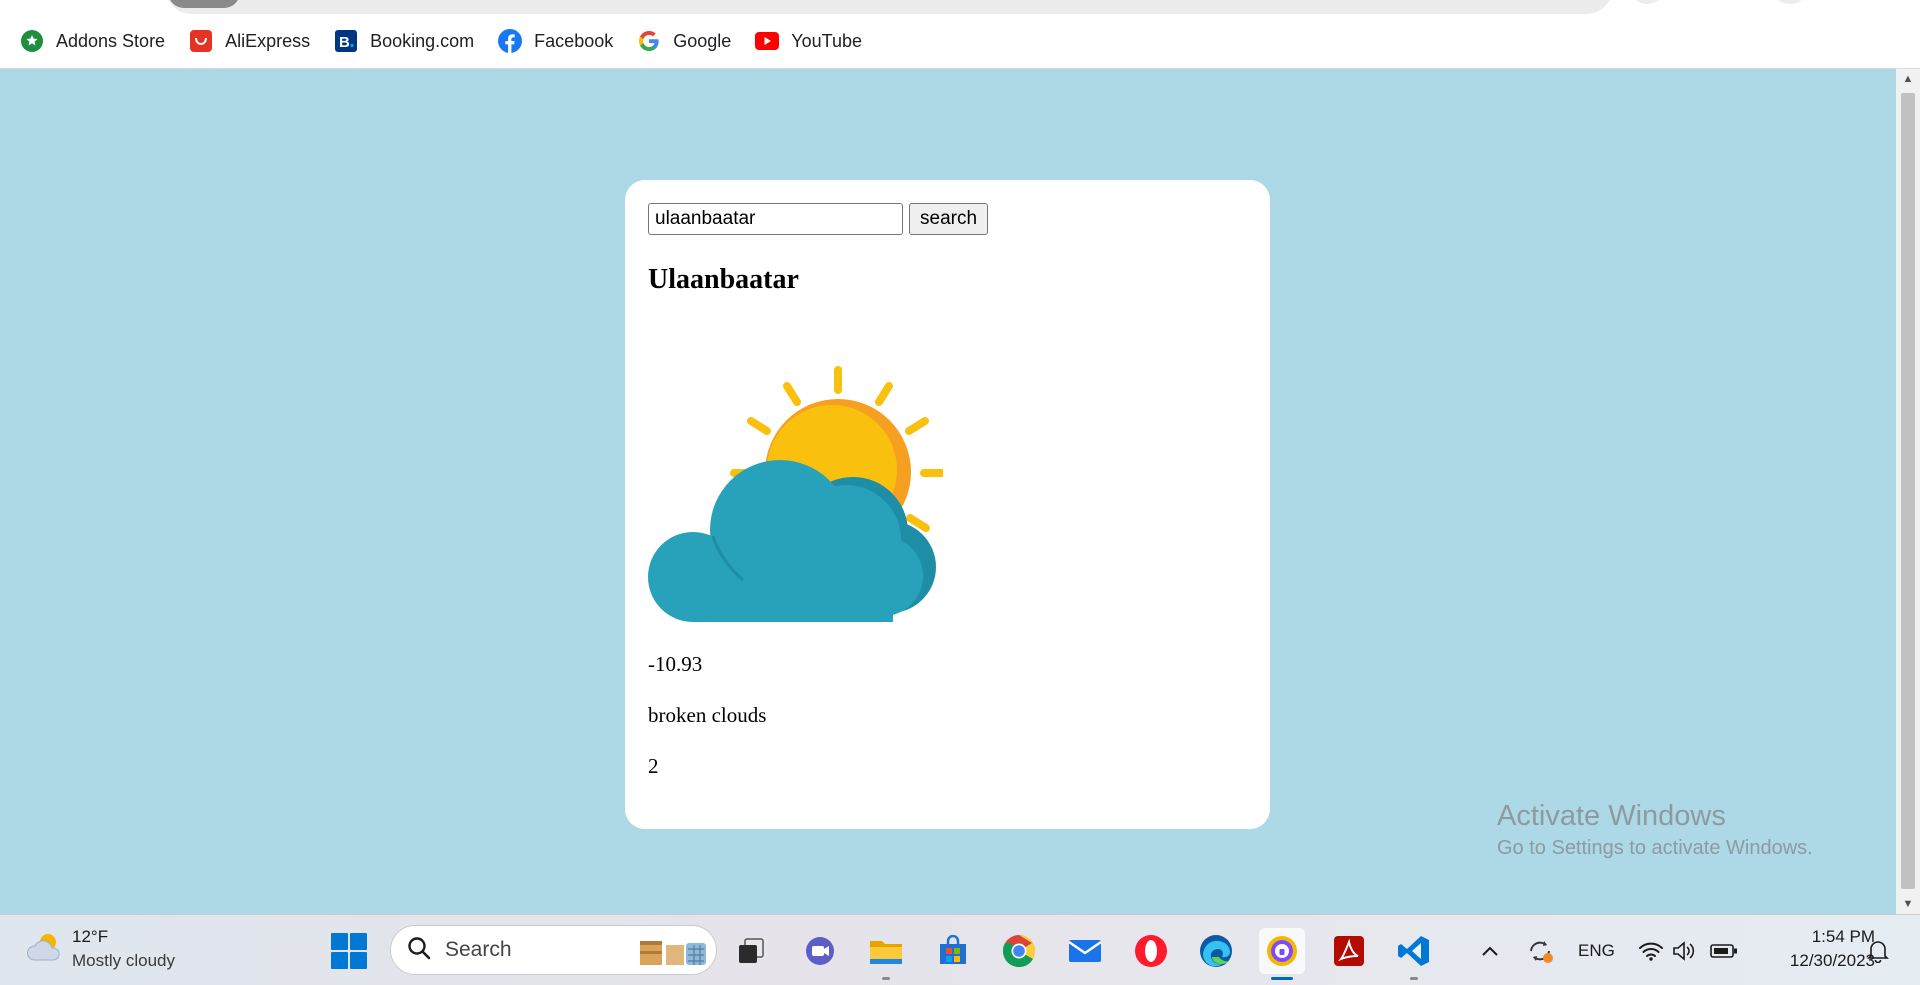 This screenshot has height=985, width=1920. I want to click on bookmark-label: YouTube, so click(827, 40).